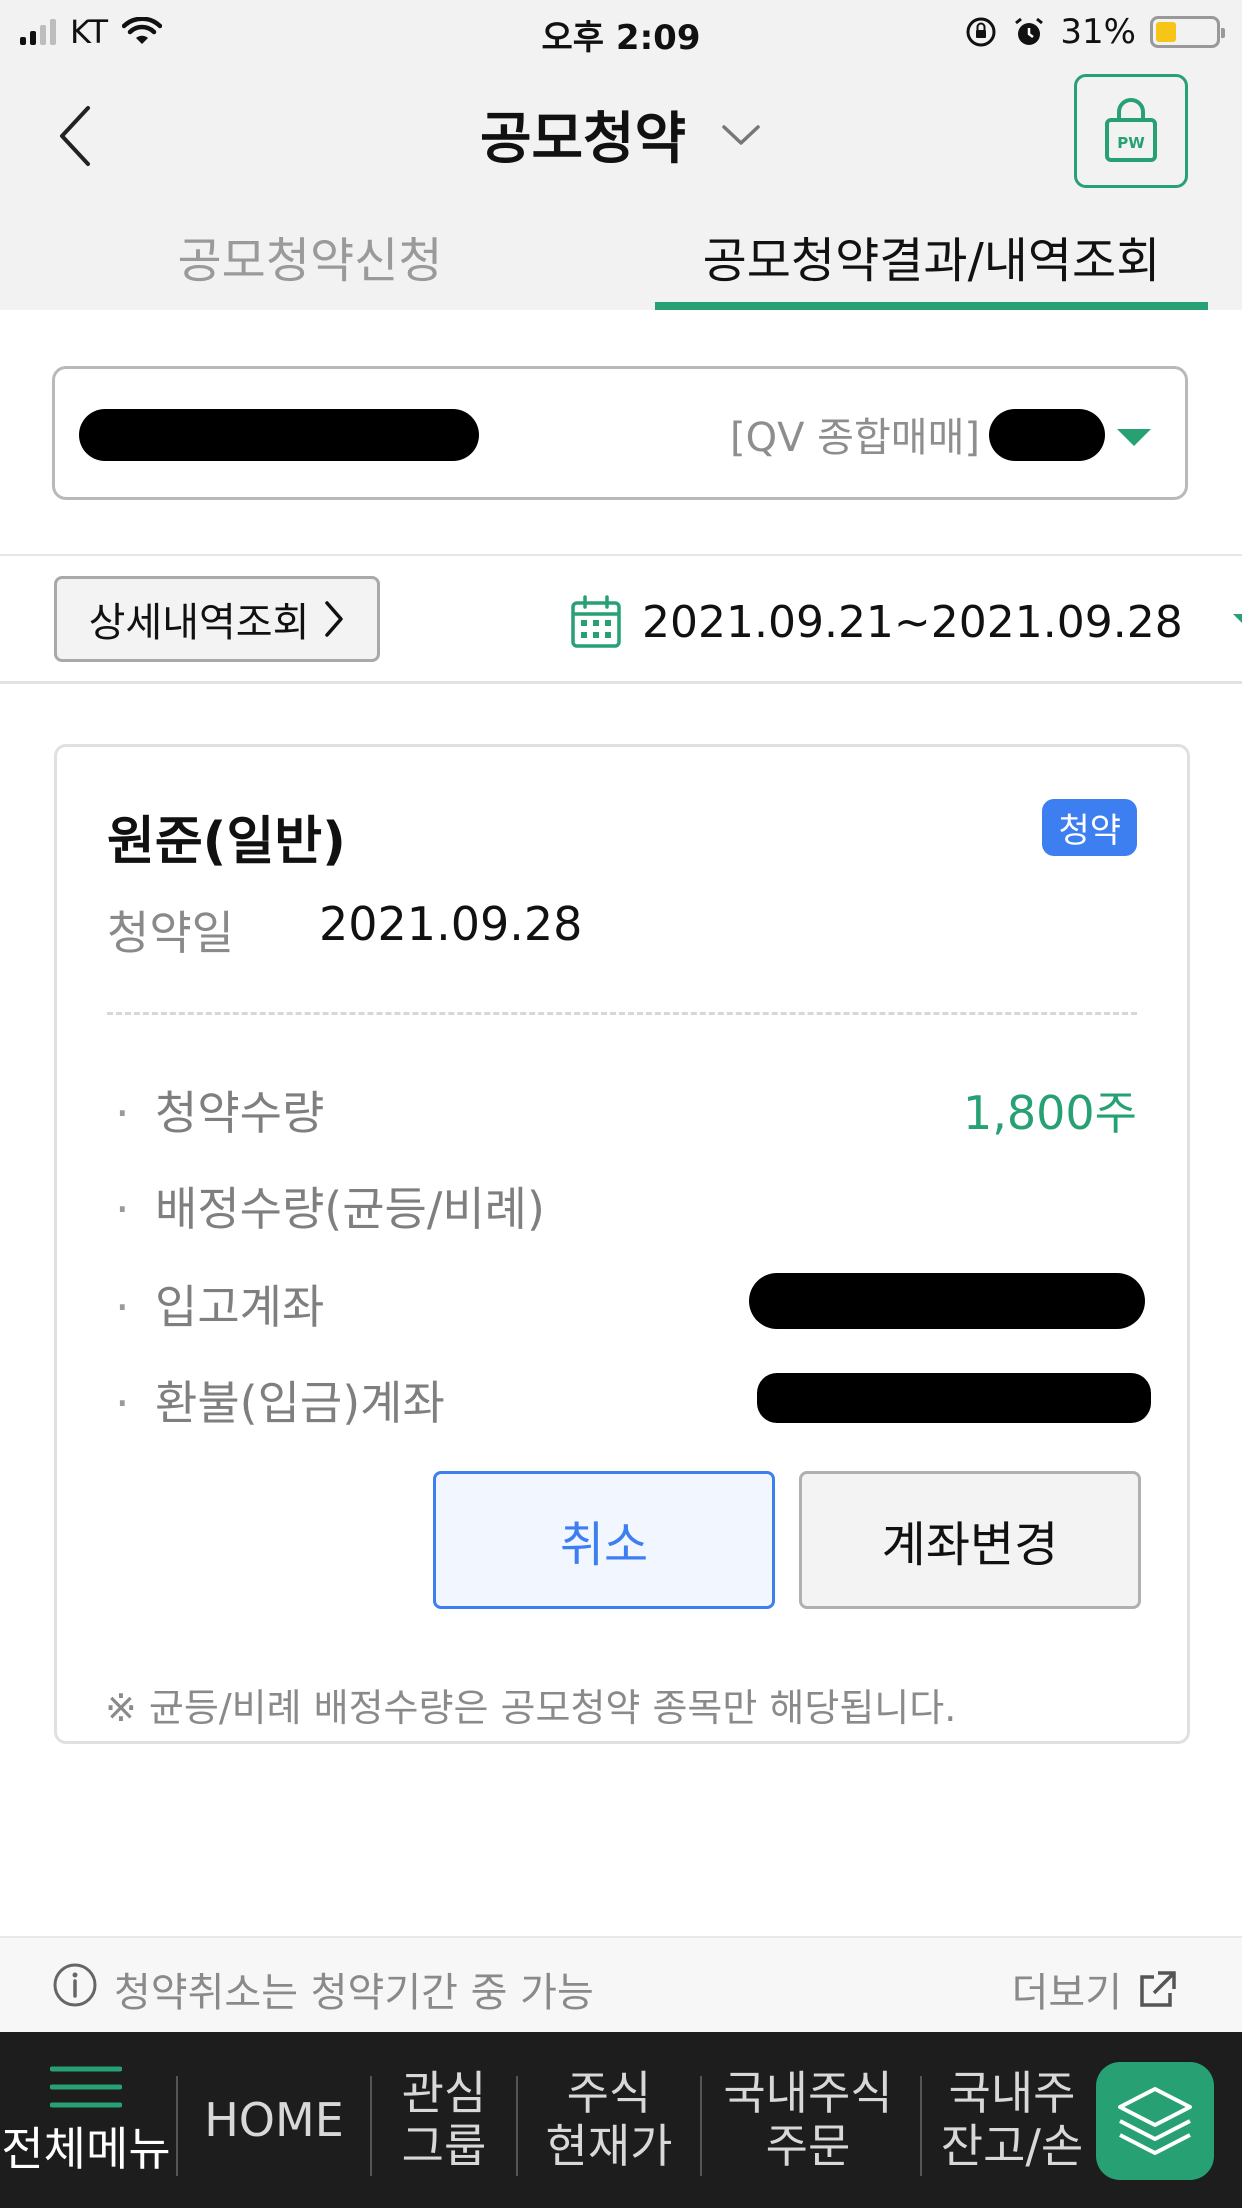 The height and width of the screenshot is (2208, 1242). What do you see at coordinates (1187, 32) in the screenshot?
I see `battery-icon` at bounding box center [1187, 32].